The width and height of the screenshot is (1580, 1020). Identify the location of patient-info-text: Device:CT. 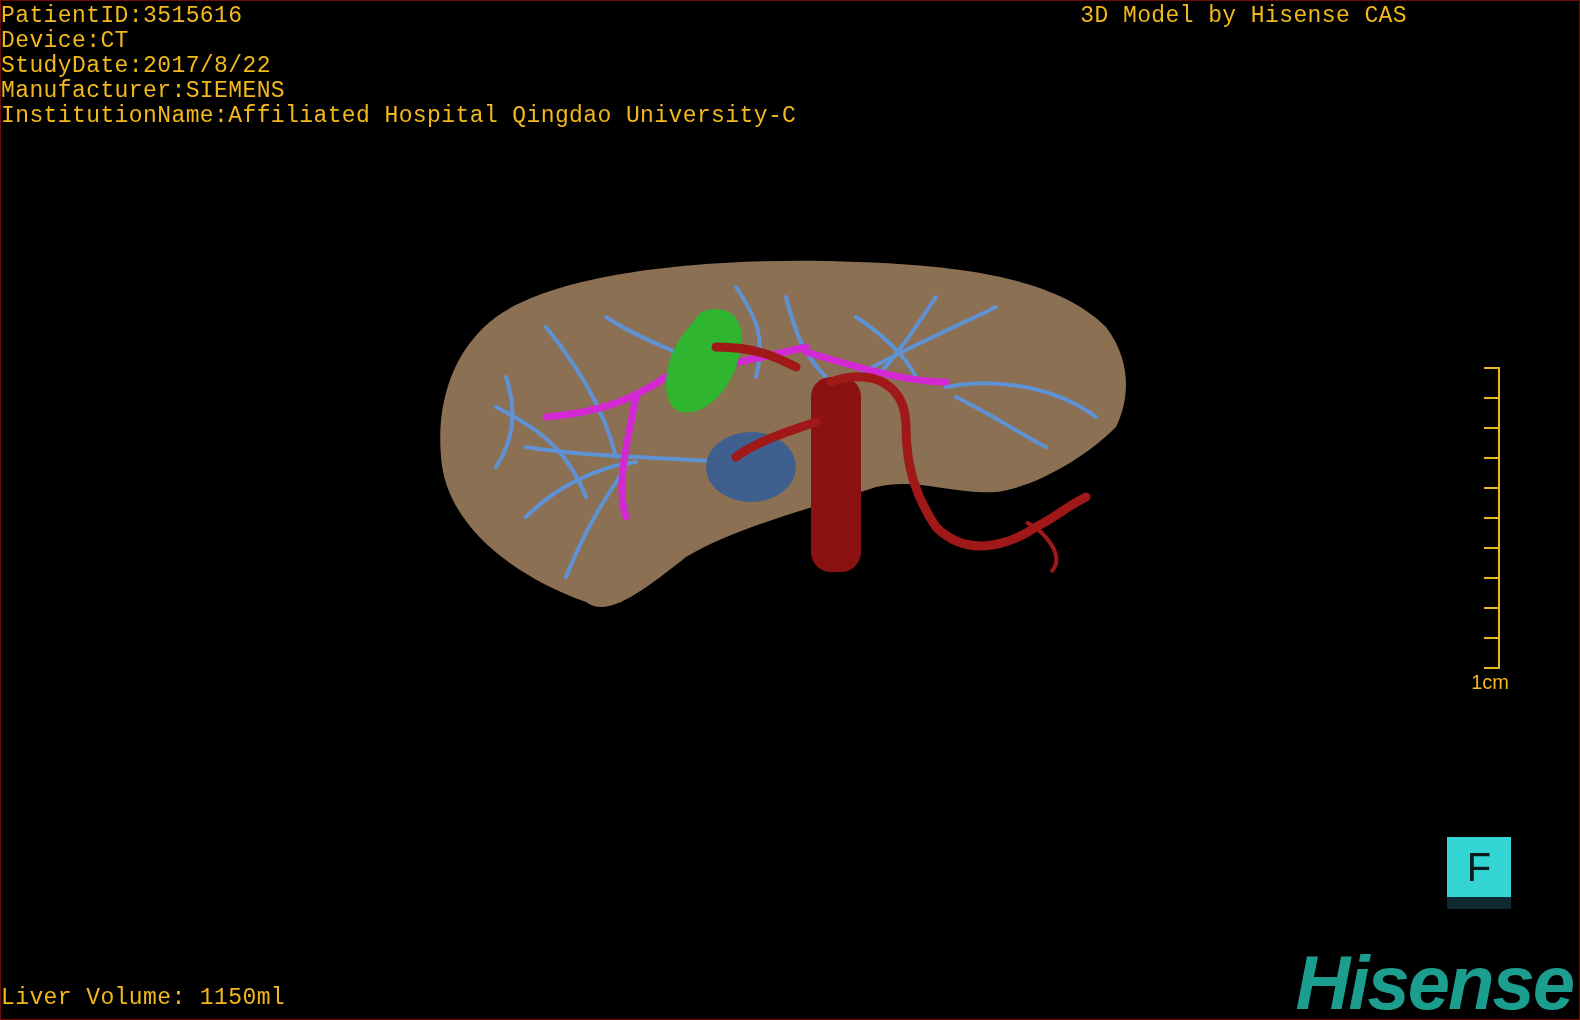
(65, 41).